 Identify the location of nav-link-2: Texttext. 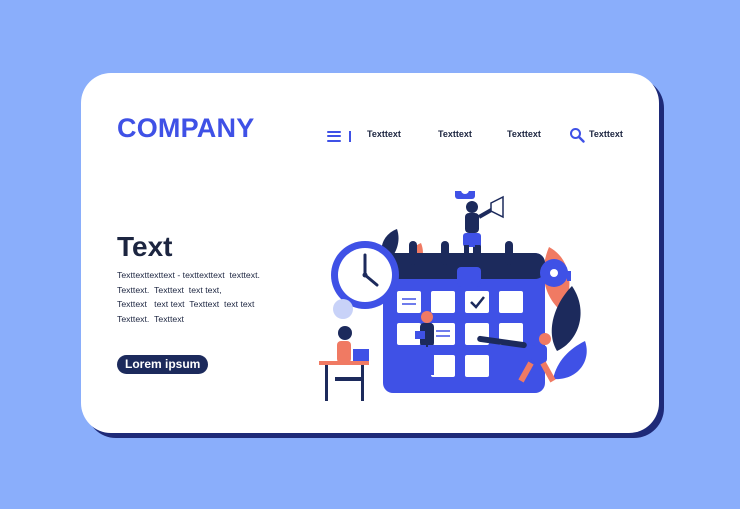
(455, 134).